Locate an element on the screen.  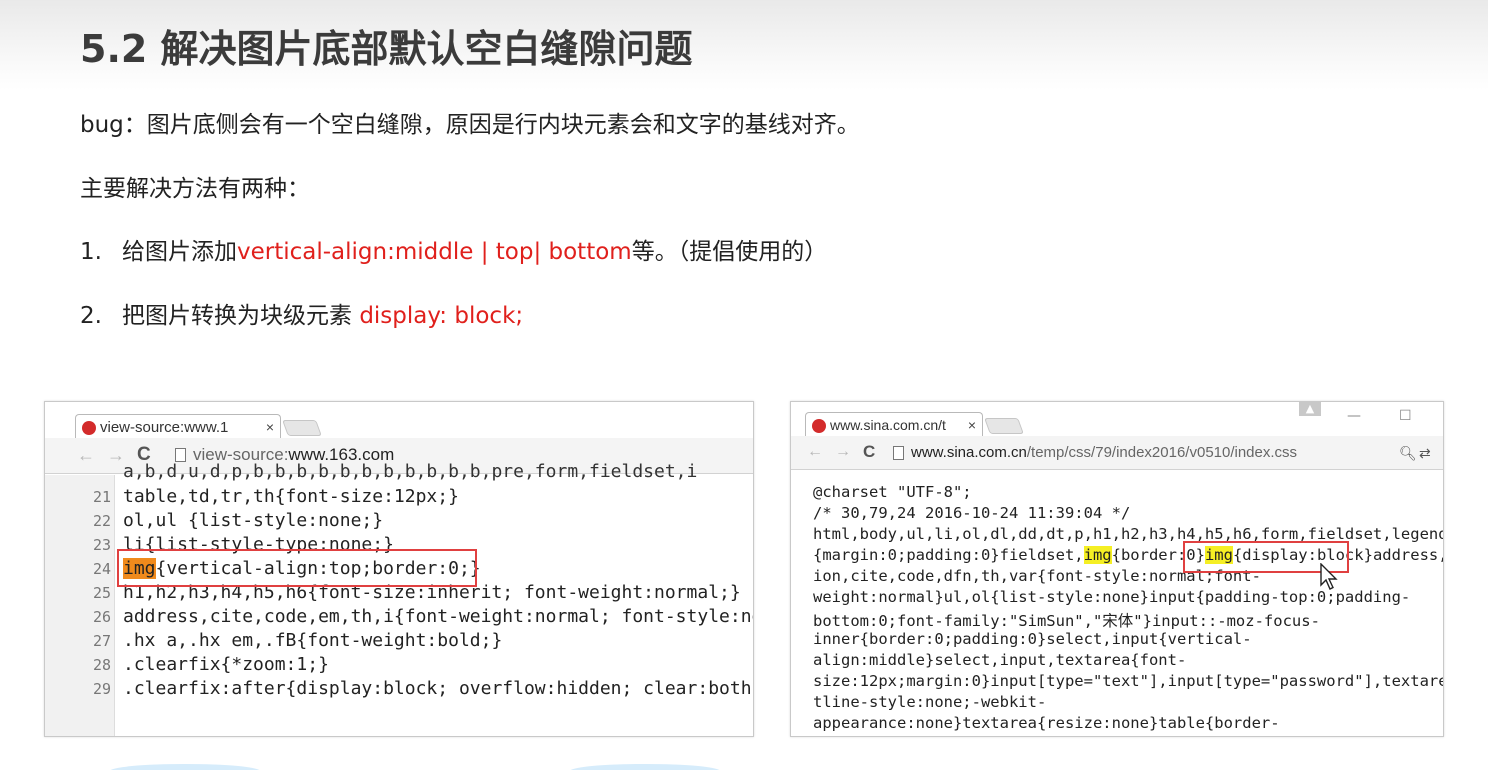
reload-icon: C is located at coordinates (869, 452).